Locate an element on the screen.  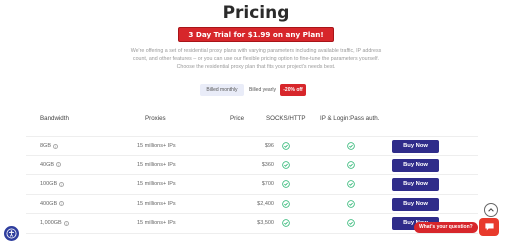
price-value: $360 is located at coordinates (267, 164).